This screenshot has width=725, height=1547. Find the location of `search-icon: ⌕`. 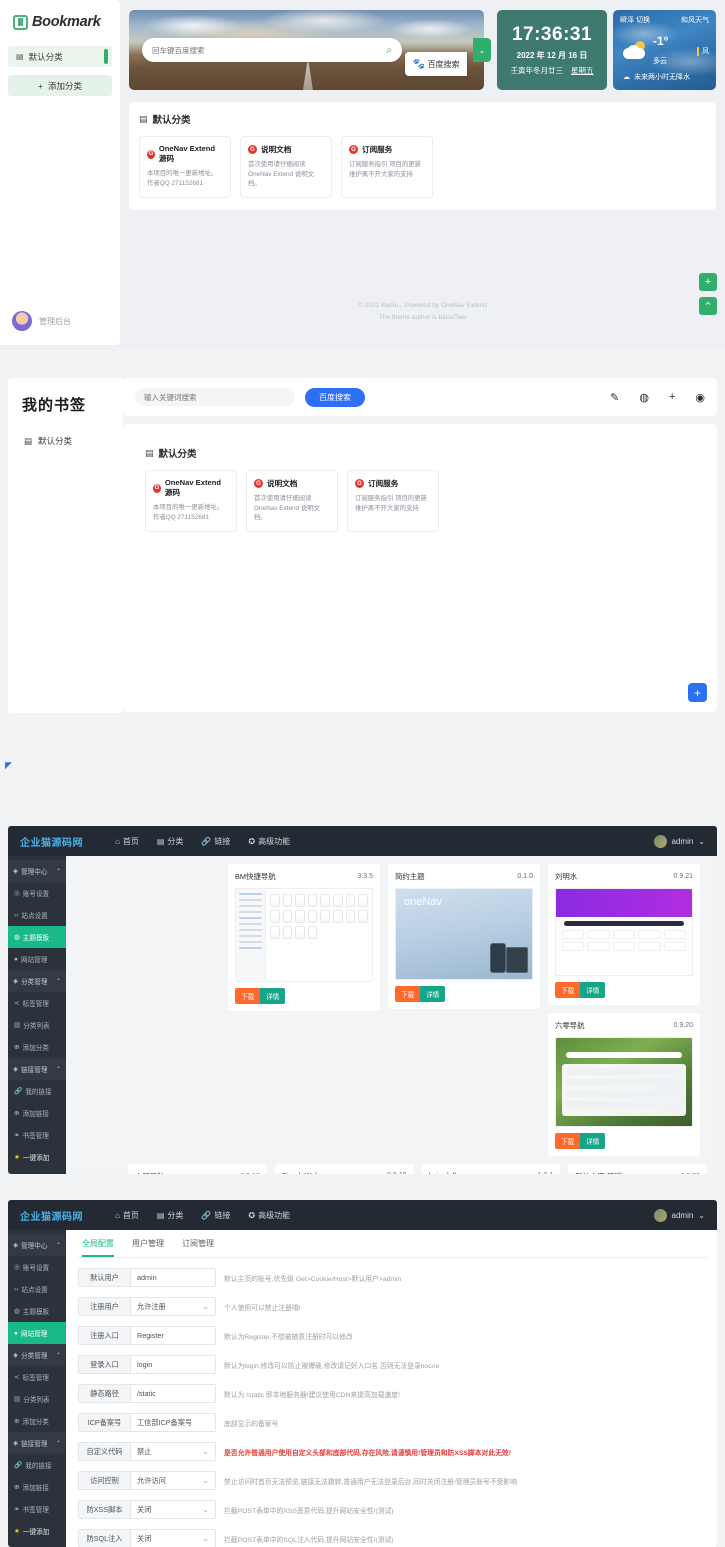

search-icon: ⌕ is located at coordinates (389, 50).